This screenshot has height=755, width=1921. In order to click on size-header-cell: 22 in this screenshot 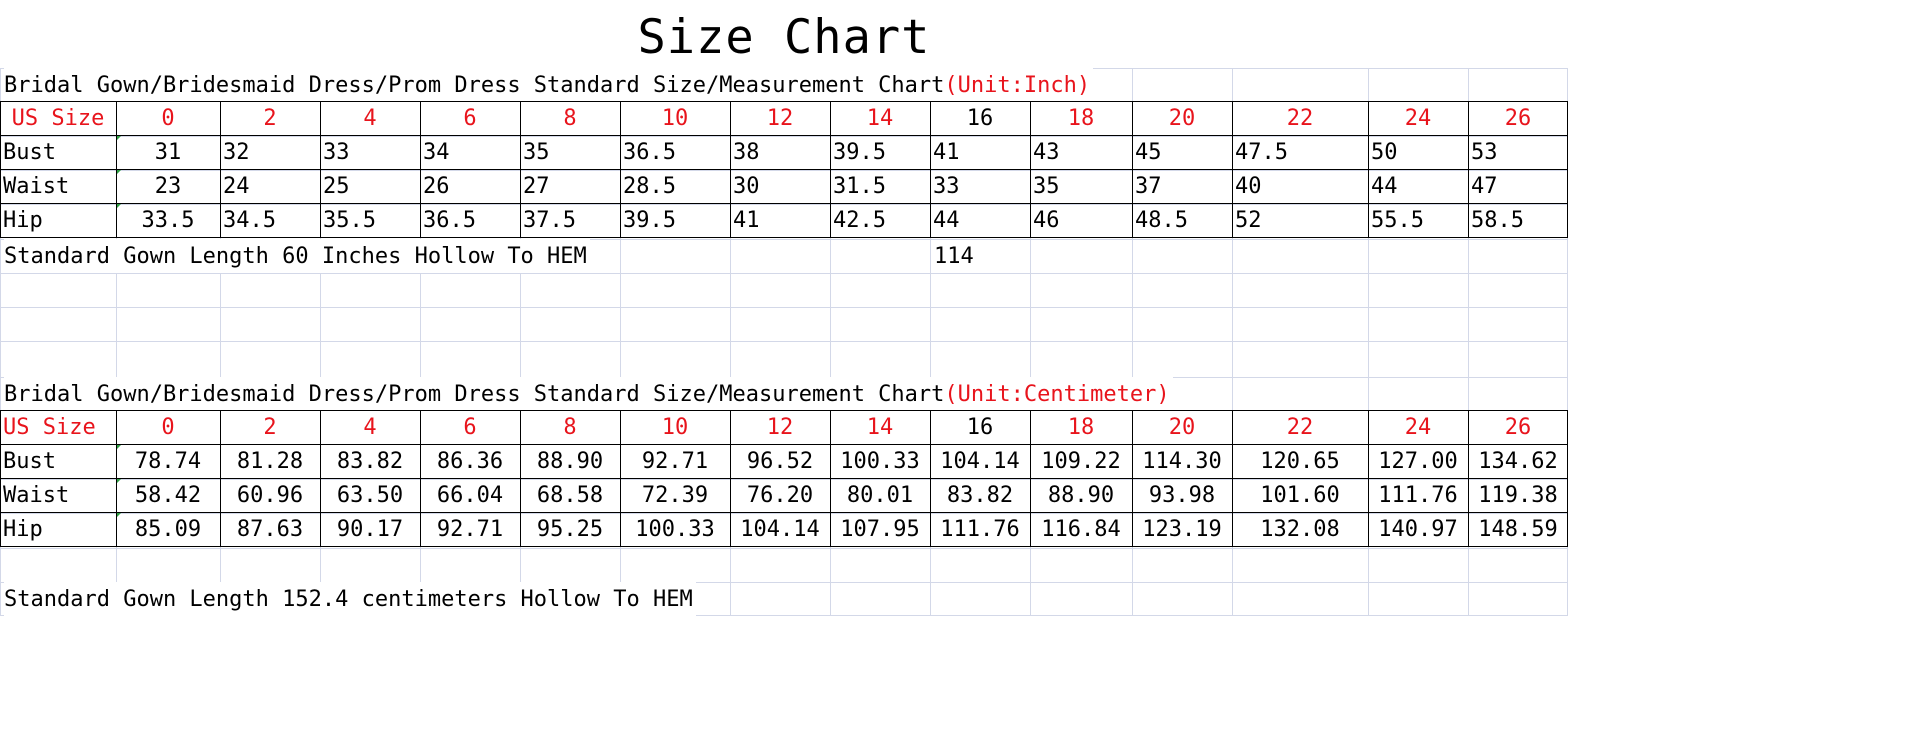, I will do `click(1300, 118)`.